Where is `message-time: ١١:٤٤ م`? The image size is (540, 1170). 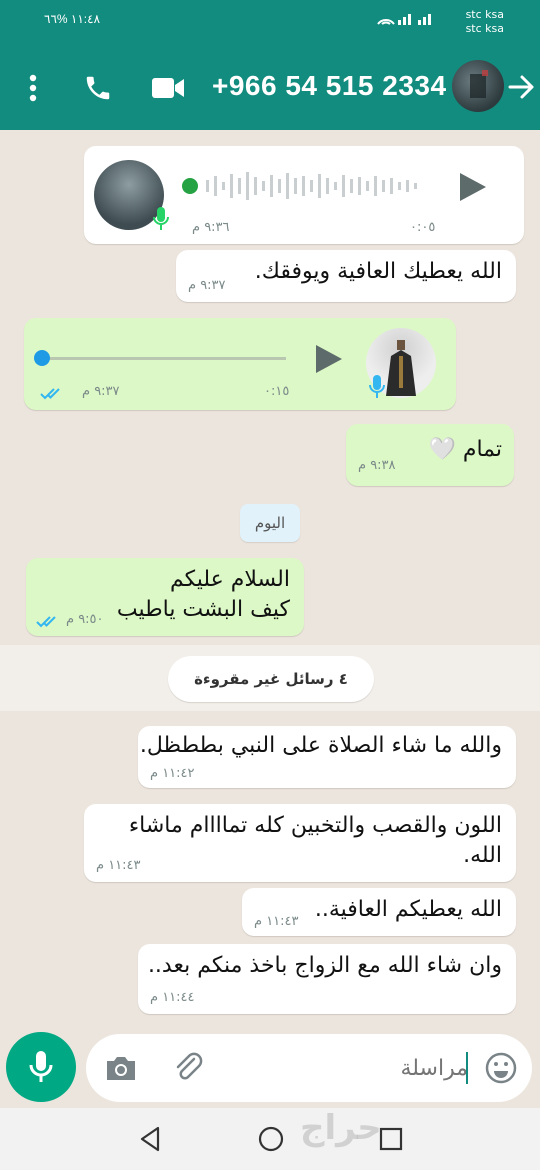
message-time: ١١:٤٤ م is located at coordinates (172, 997).